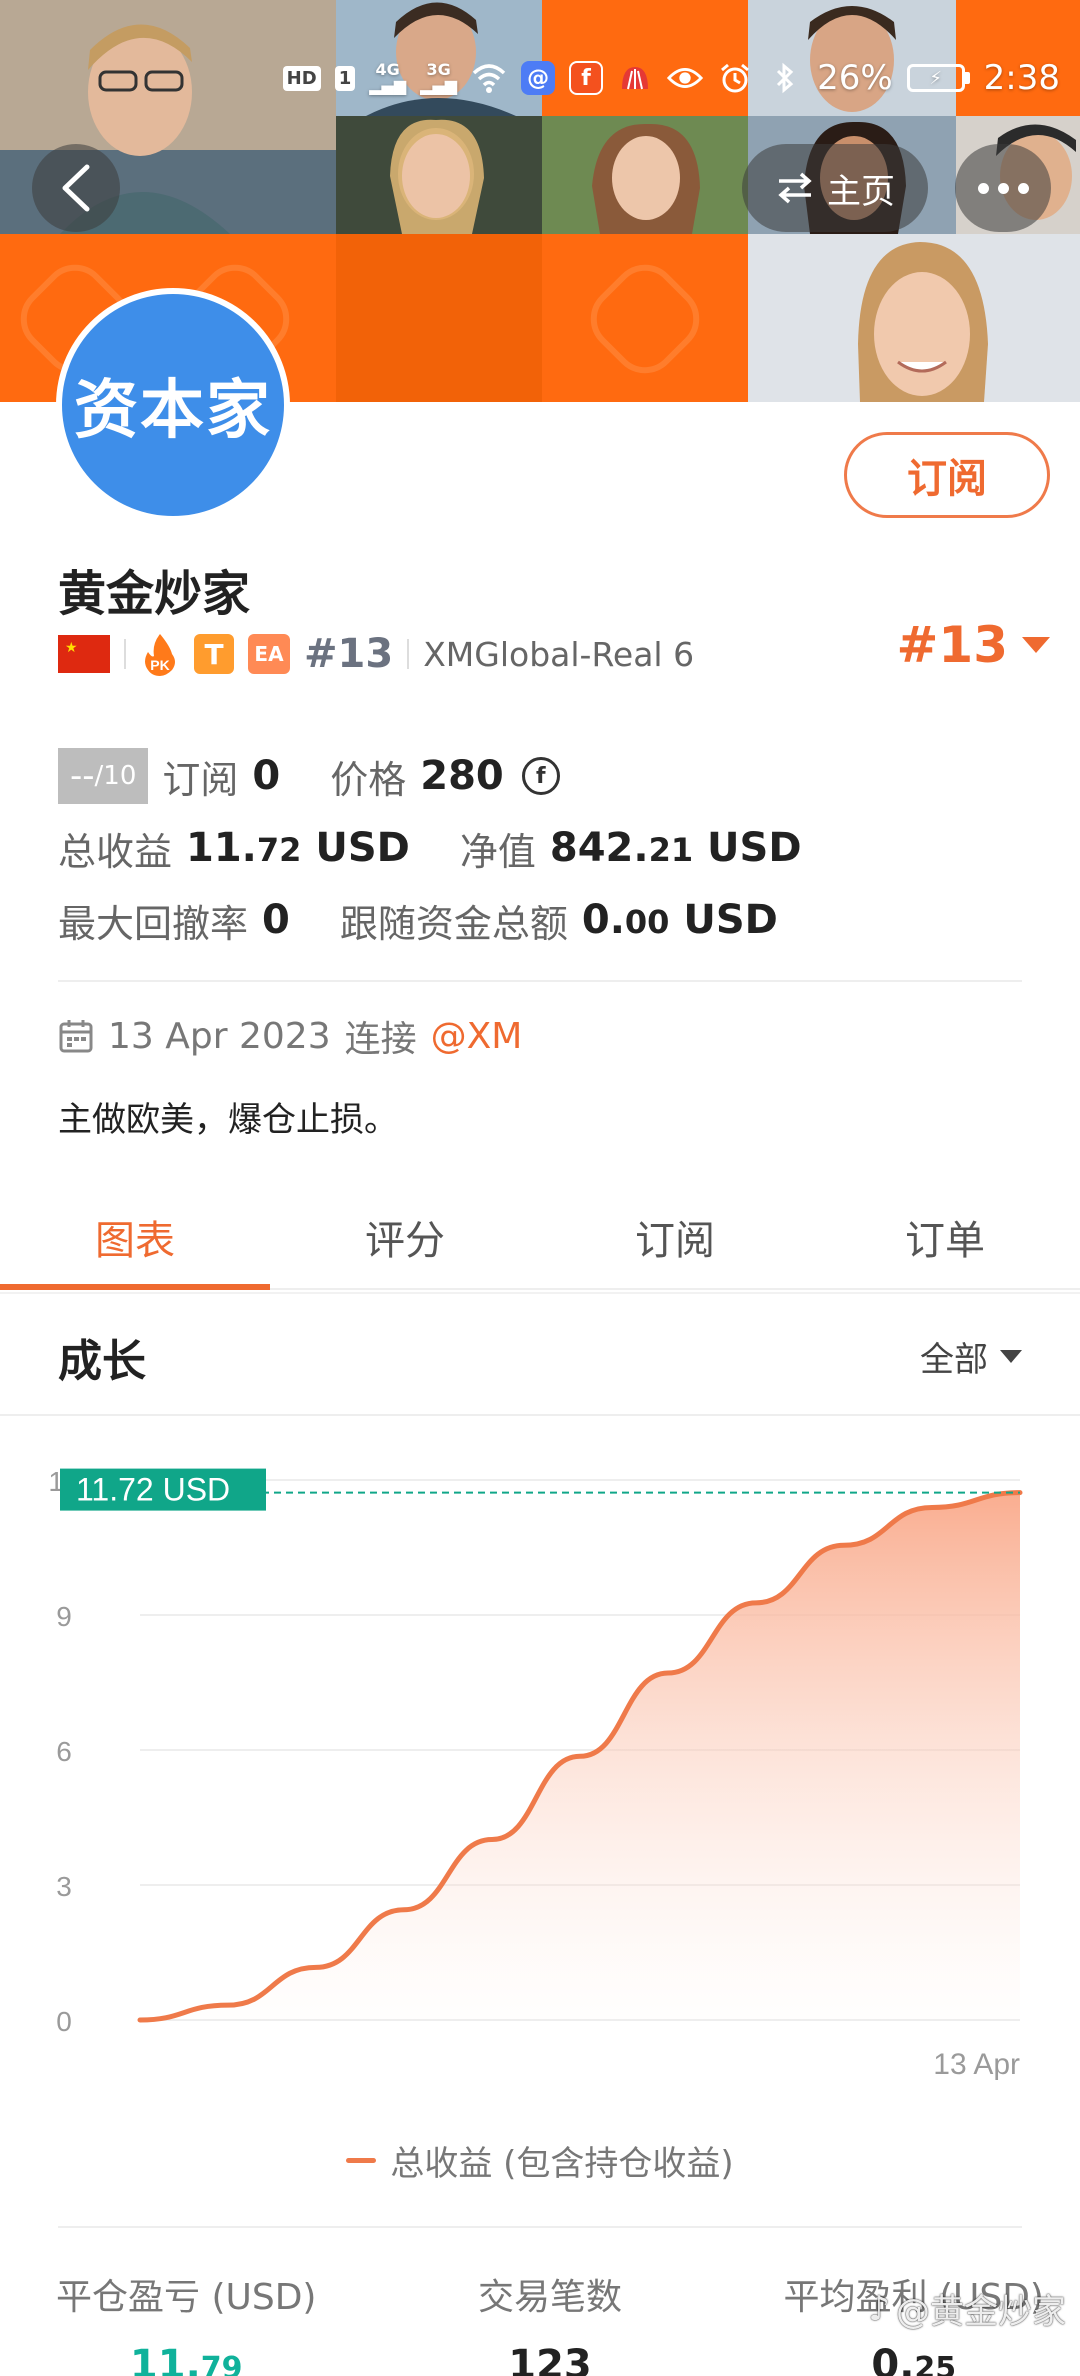  I want to click on stat-value: 0.25, so click(914, 2359).